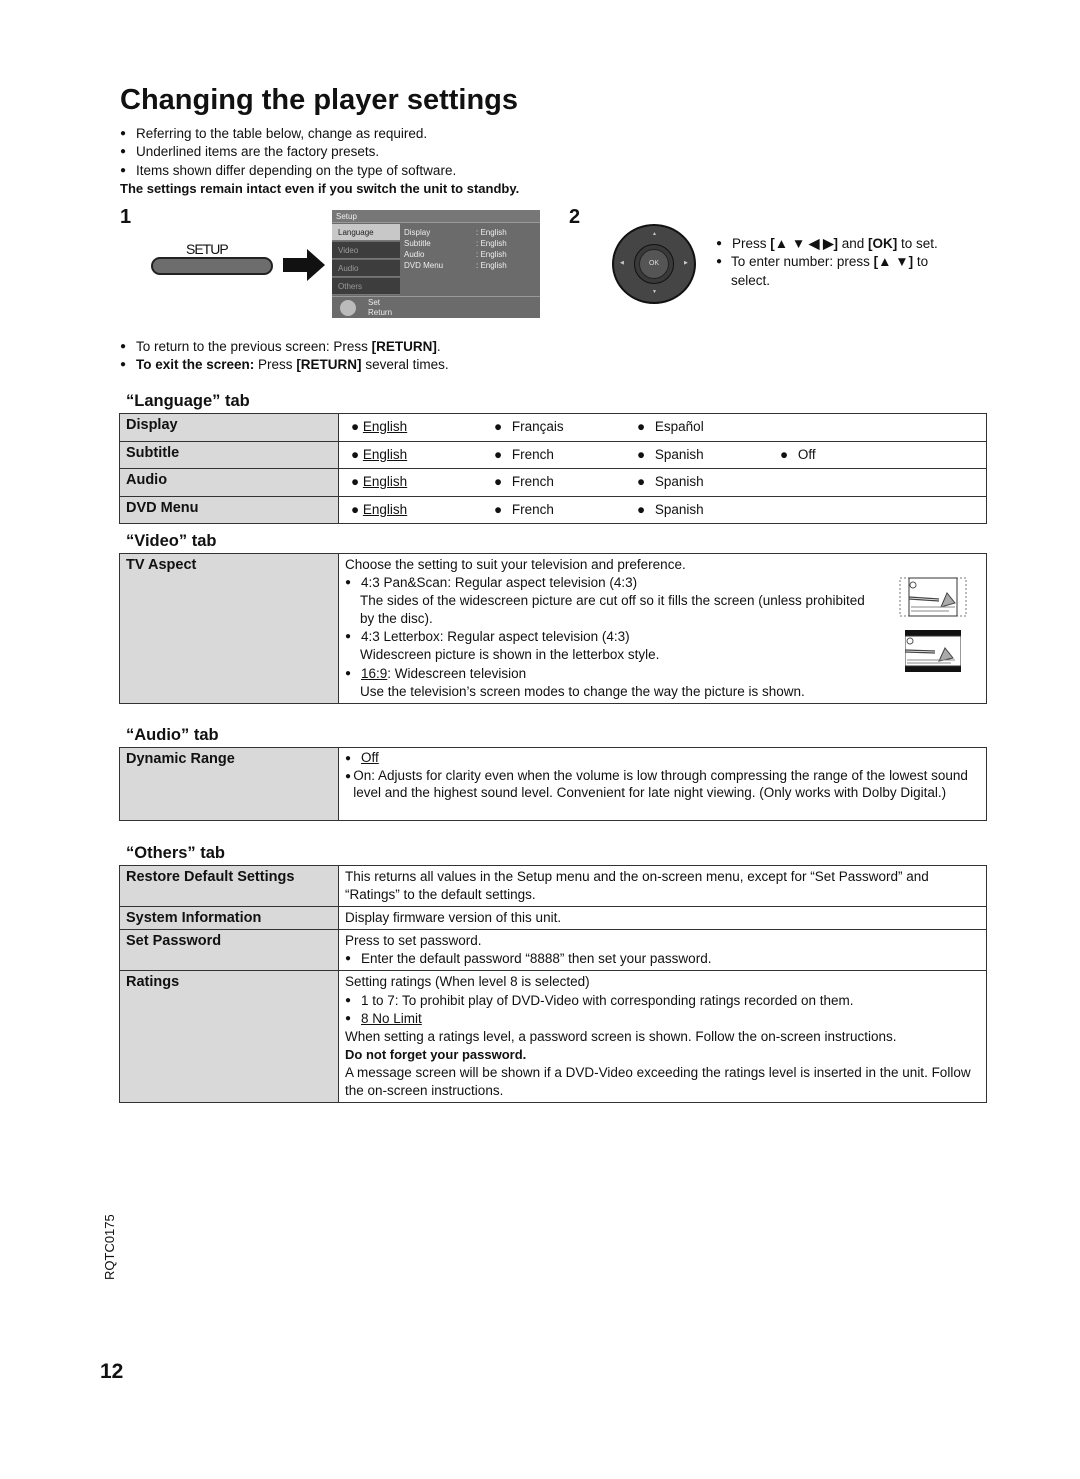 This screenshot has width=1080, height=1479. What do you see at coordinates (374, 302) in the screenshot?
I see `osd-set-hint: Set` at bounding box center [374, 302].